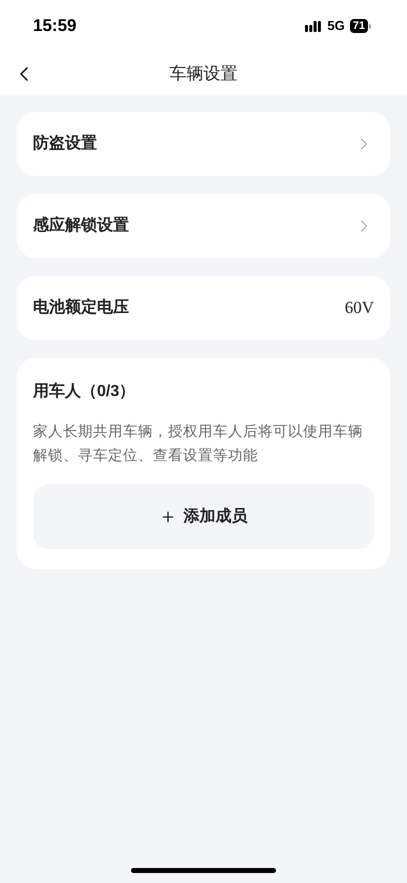 This screenshot has width=407, height=883. What do you see at coordinates (360, 26) in the screenshot?
I see `battery-indicator: 71` at bounding box center [360, 26].